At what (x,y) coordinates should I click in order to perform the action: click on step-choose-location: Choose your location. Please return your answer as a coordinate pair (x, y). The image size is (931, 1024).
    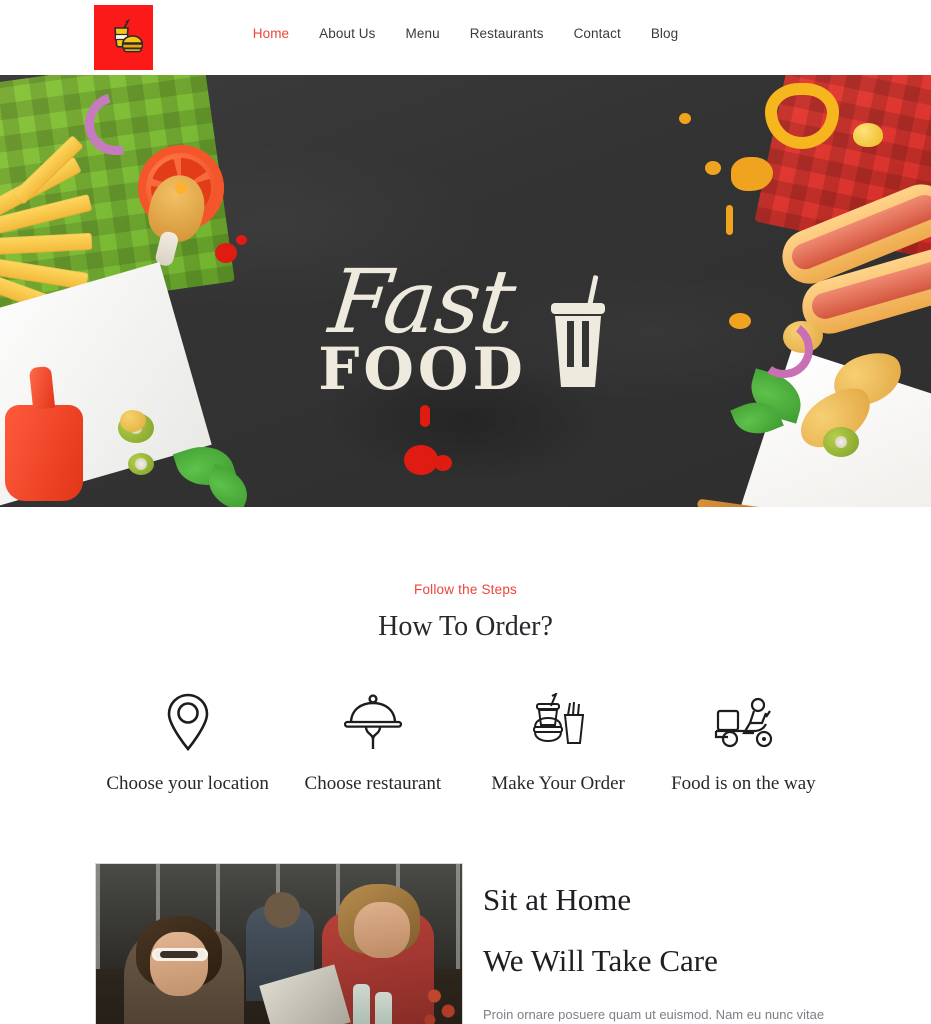
    Looking at the image, I should click on (187, 743).